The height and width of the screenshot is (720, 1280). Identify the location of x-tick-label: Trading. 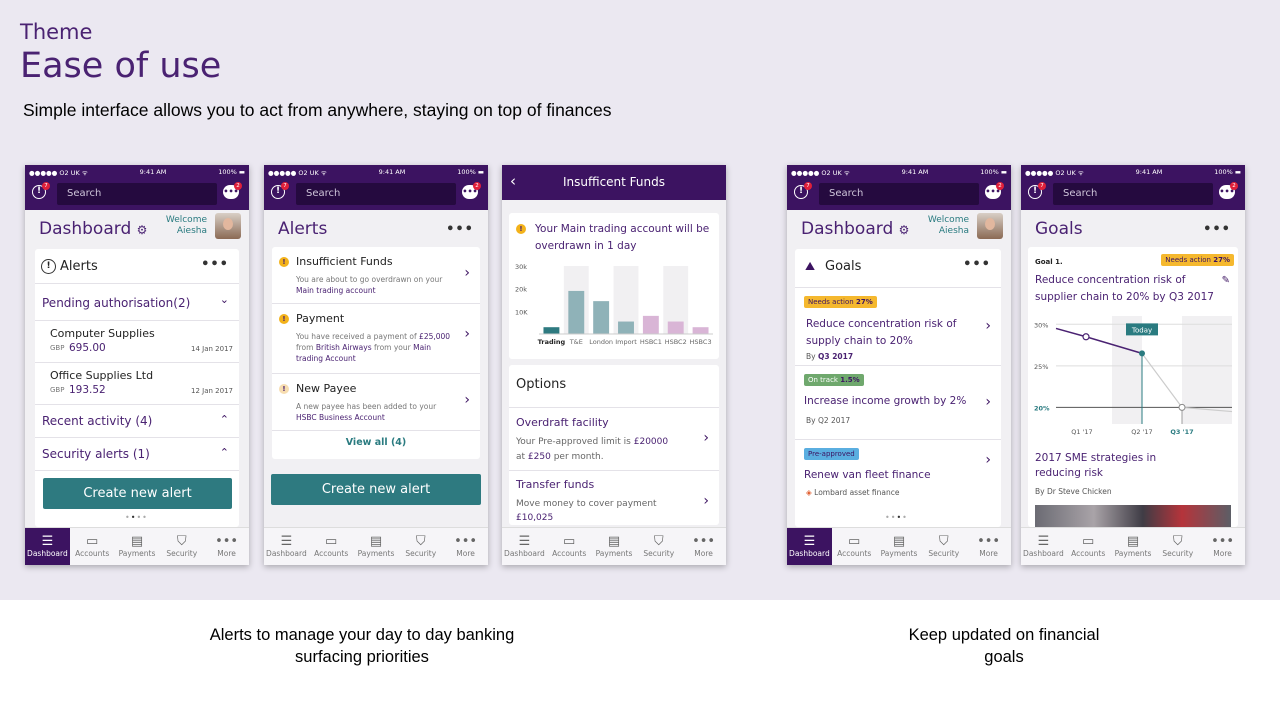
(552, 342).